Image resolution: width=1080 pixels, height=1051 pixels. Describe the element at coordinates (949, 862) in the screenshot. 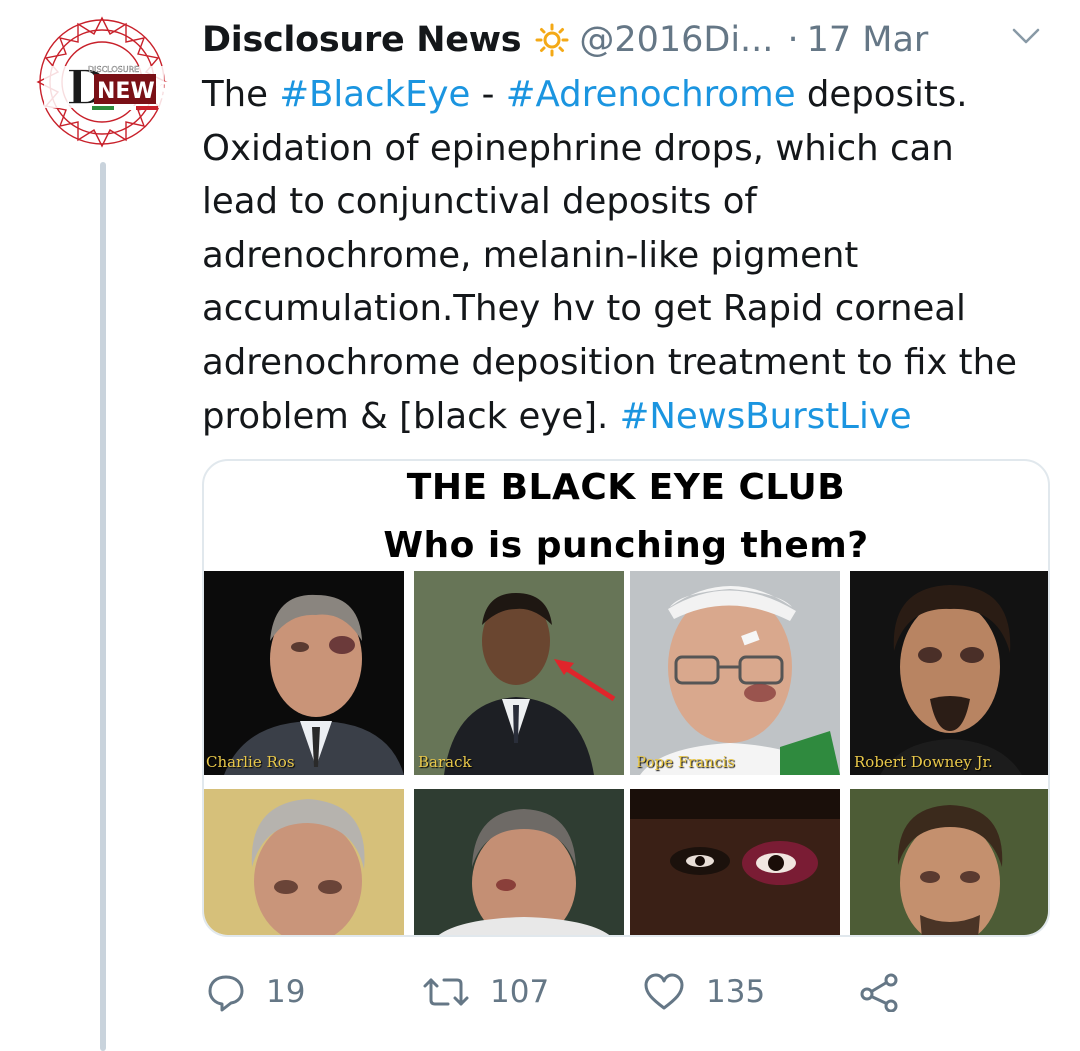

I see `photo-ben-affleck` at that location.